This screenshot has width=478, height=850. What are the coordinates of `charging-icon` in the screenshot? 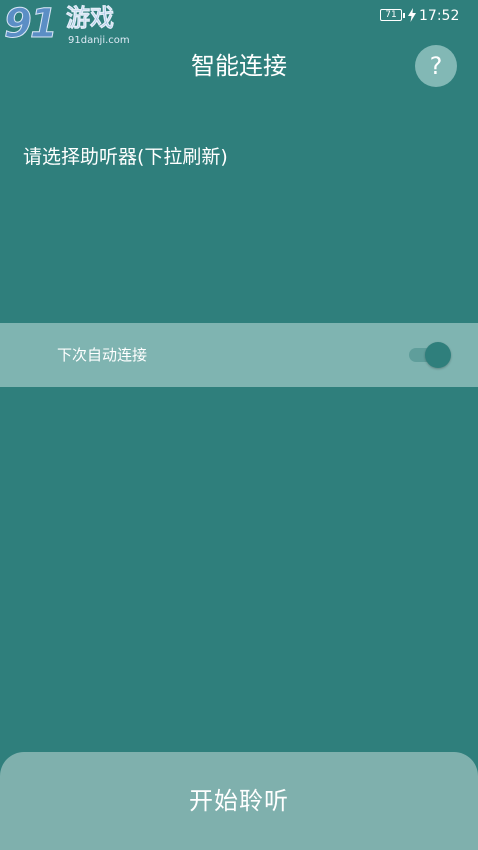 It's located at (412, 15).